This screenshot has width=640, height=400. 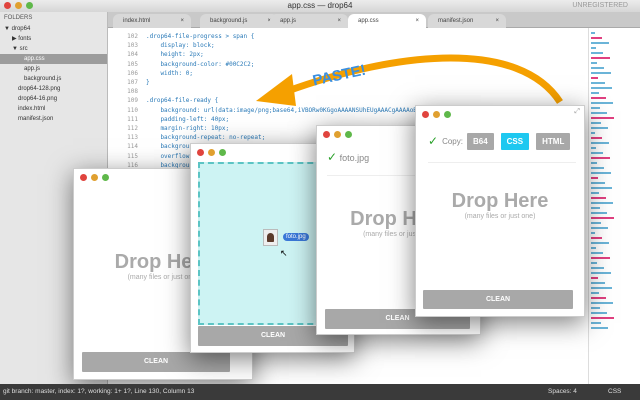 I want to click on spaces-setting: Spaces: 4, so click(x=562, y=392).